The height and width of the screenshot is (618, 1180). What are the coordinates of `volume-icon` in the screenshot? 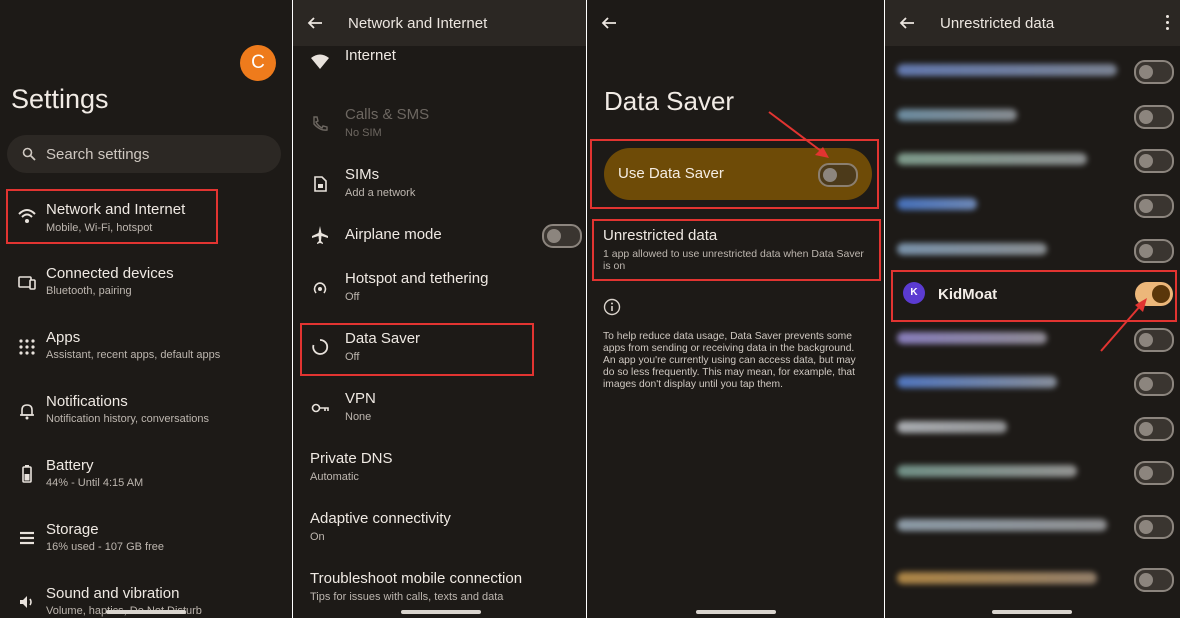 It's located at (26, 602).